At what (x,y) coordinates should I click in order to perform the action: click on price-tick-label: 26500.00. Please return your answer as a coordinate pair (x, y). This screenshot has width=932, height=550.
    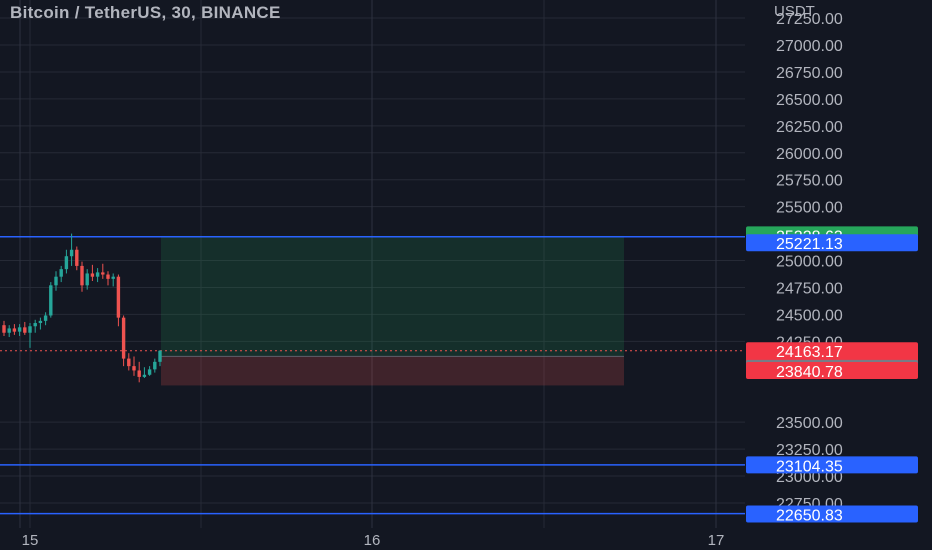
    Looking at the image, I should click on (809, 100).